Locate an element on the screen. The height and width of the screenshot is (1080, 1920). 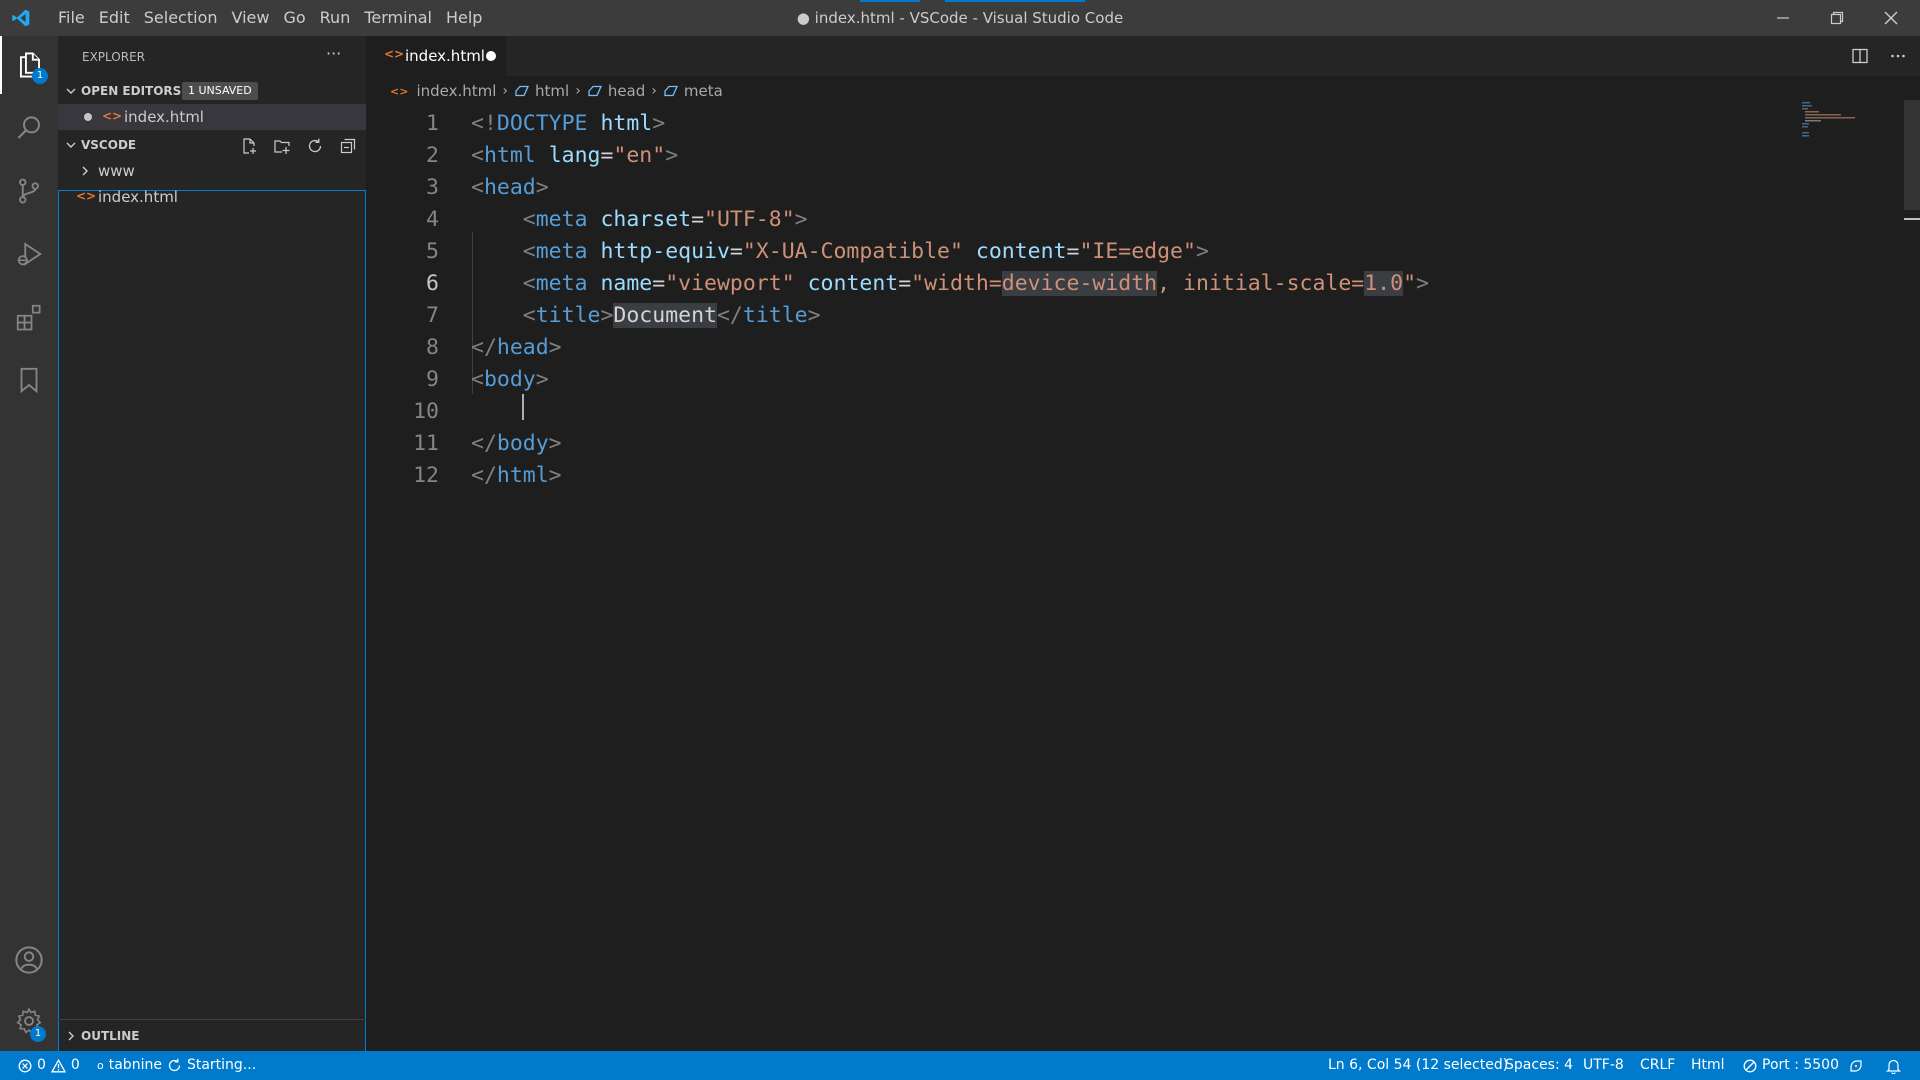
live-server-port: Port : 5500 is located at coordinates (1791, 1065).